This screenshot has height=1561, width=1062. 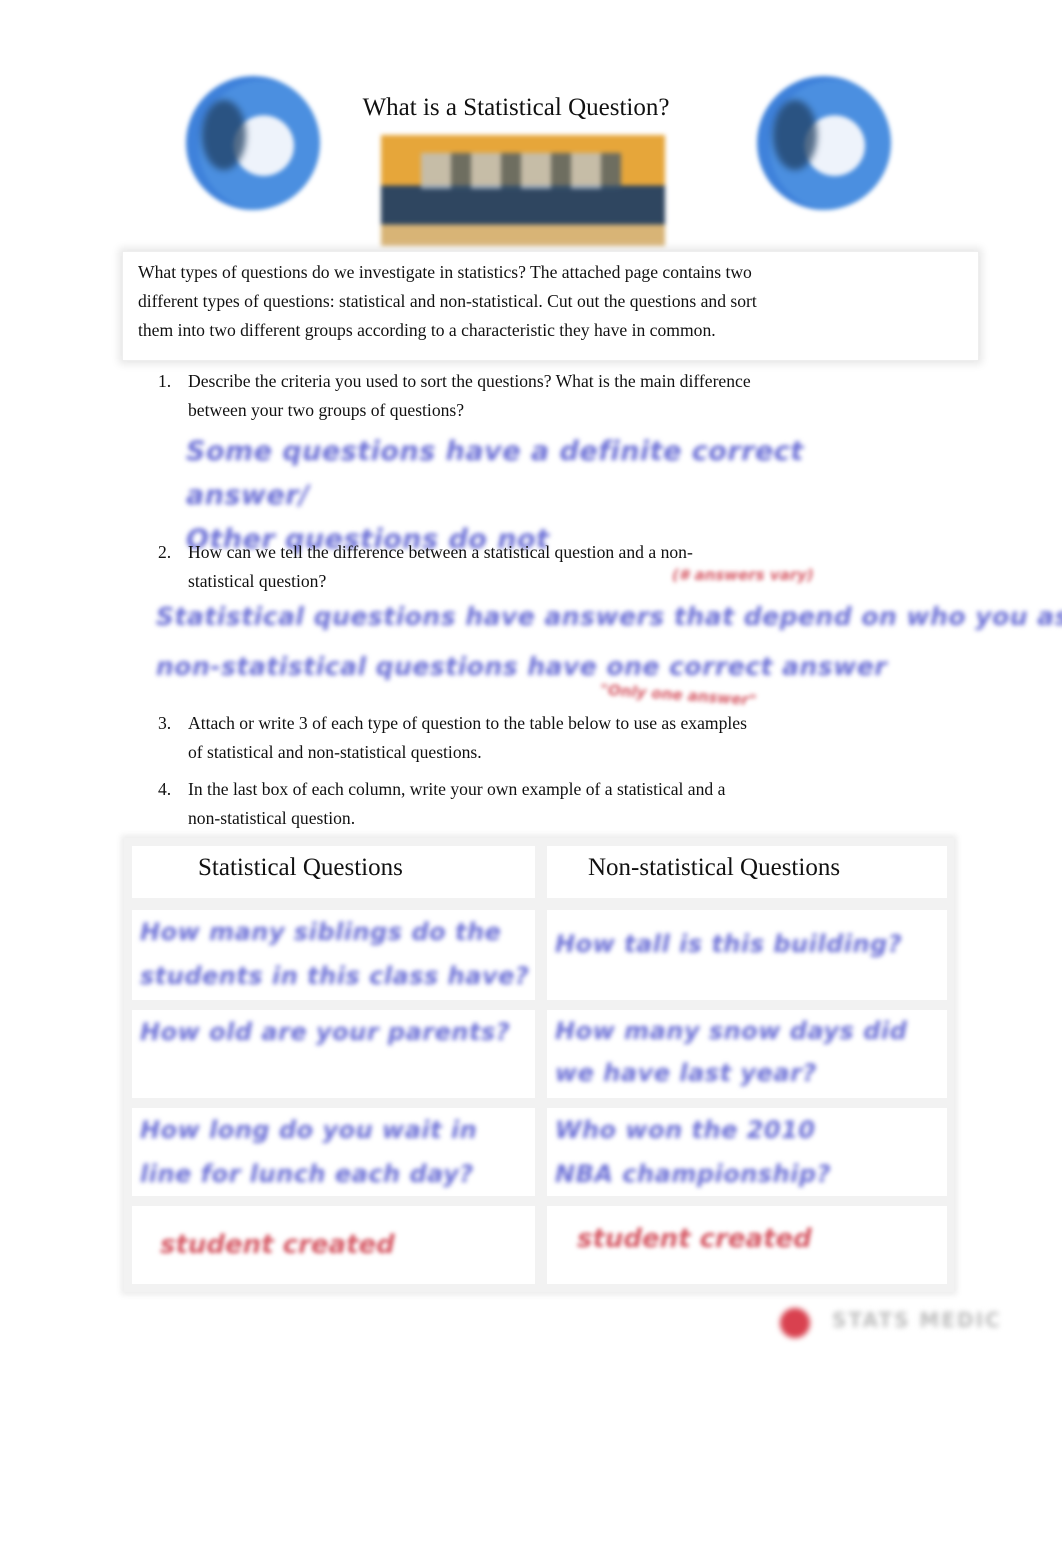 What do you see at coordinates (300, 867) in the screenshot?
I see `column-header: Statistical Questions` at bounding box center [300, 867].